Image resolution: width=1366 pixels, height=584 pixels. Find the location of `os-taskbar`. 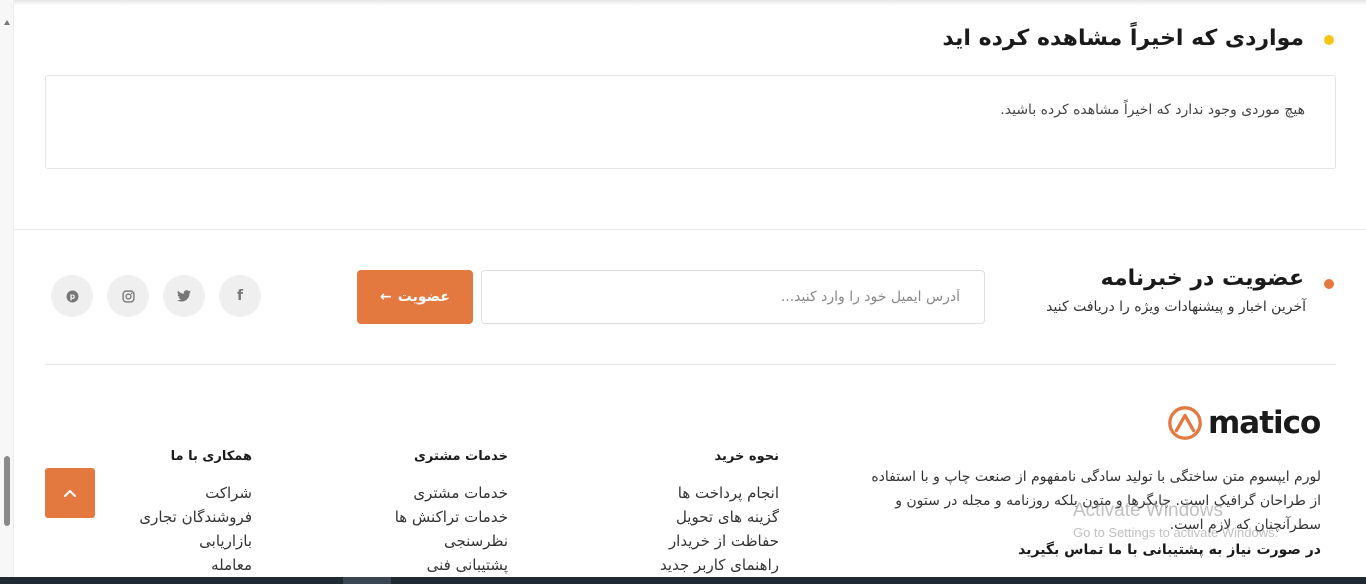

os-taskbar is located at coordinates (683, 580).